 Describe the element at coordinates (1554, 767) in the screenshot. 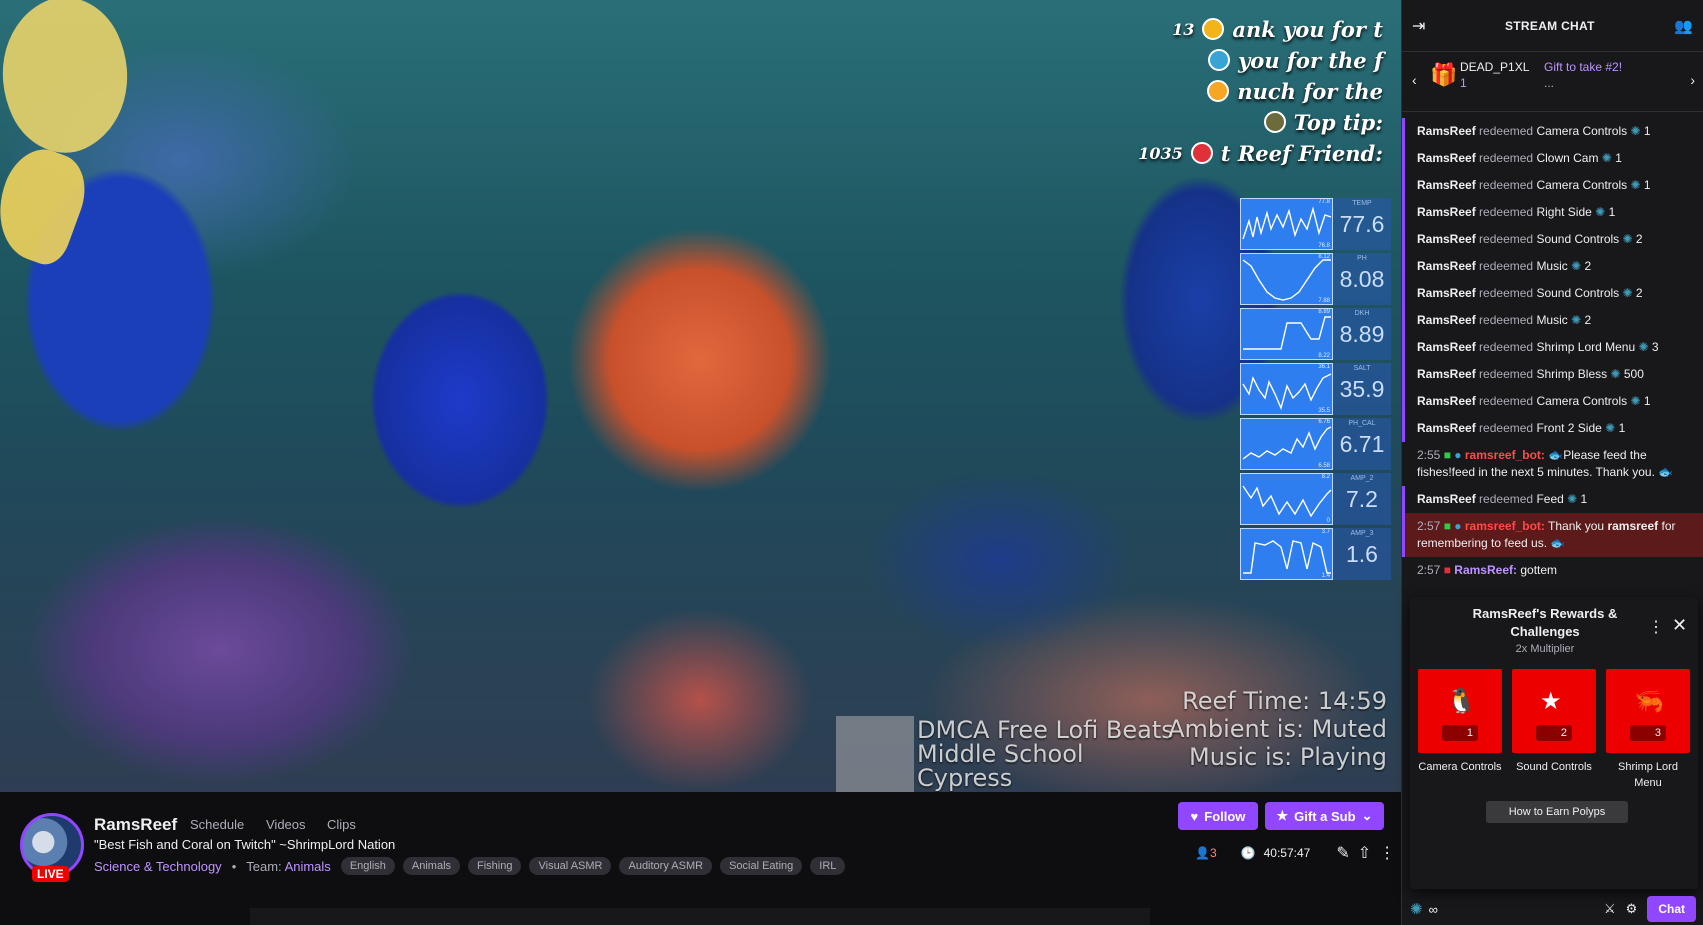

I see `reward-name: Sound Controls` at that location.